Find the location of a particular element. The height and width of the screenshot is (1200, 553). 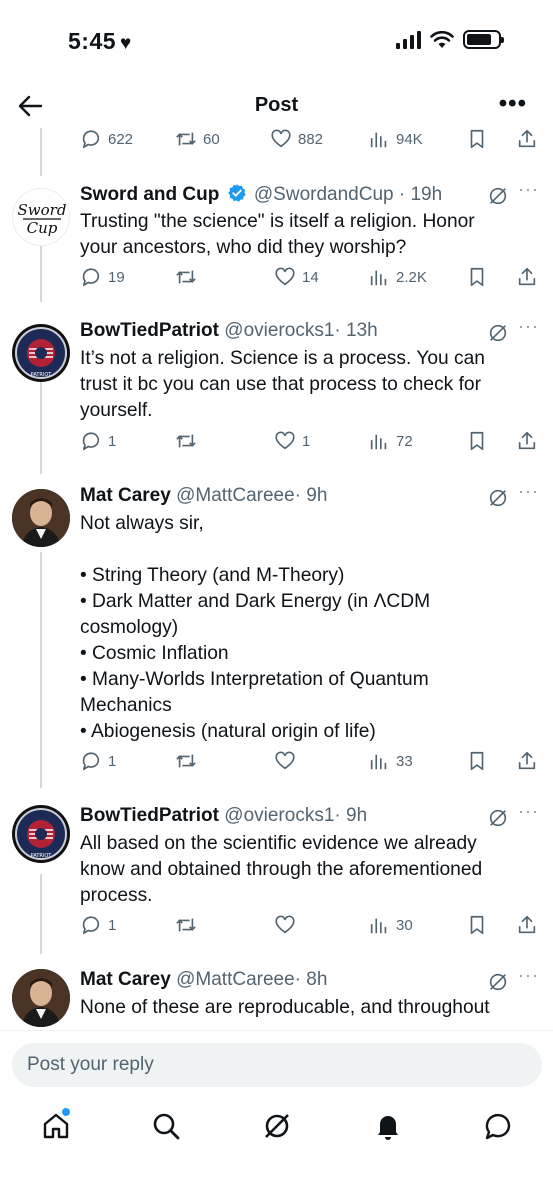

battery-icon is located at coordinates (483, 39).